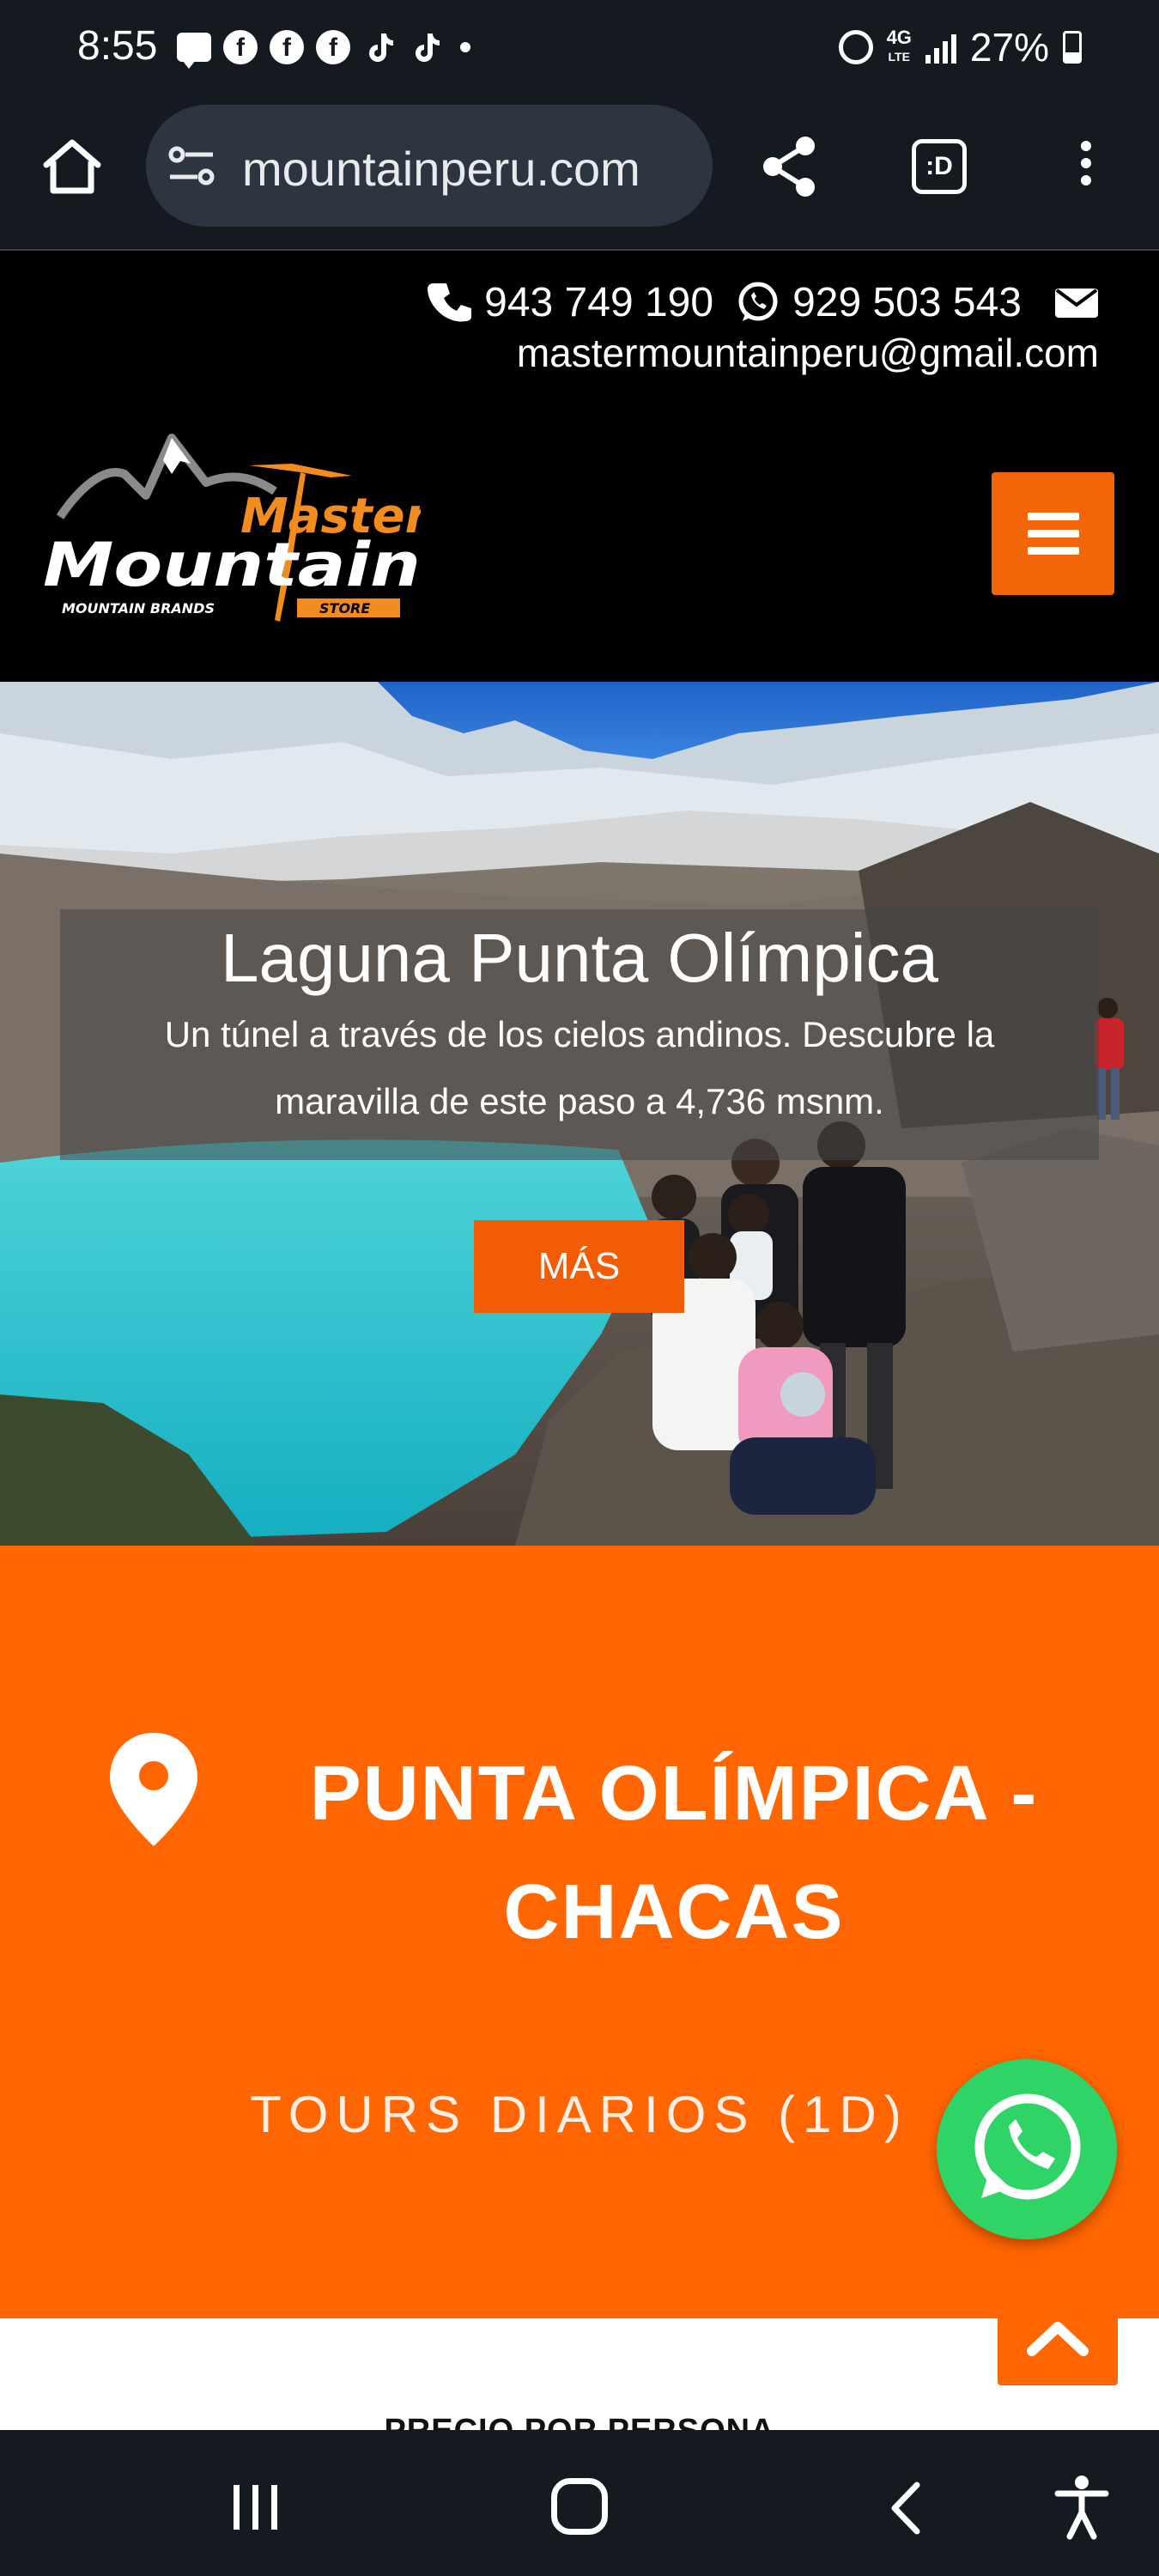 The width and height of the screenshot is (1159, 2576). I want to click on status-bar: 8:55 f f f 4G LTE 27%, so click(579, 48).